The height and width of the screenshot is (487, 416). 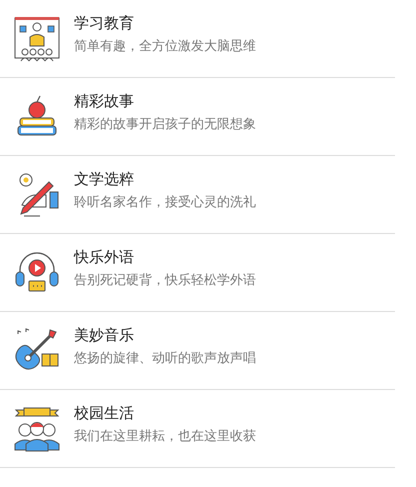 I want to click on item-title: 快乐外语, so click(x=104, y=257).